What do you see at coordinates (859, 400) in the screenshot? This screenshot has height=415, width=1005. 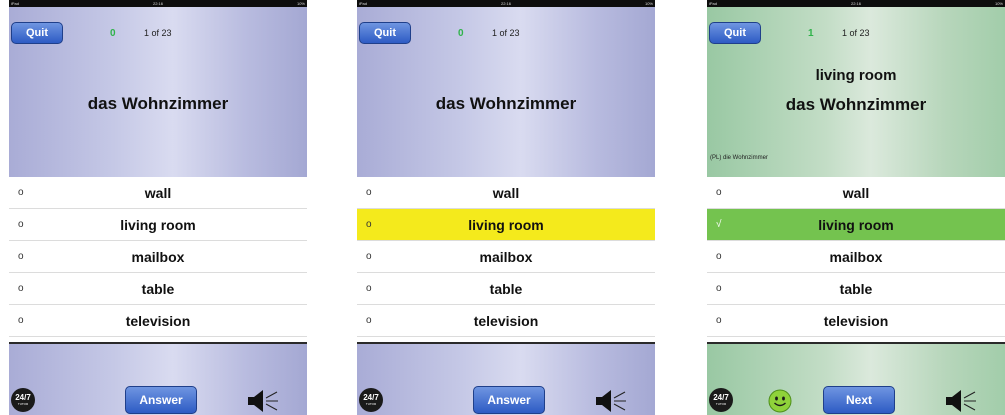 I see `next-button: Next` at bounding box center [859, 400].